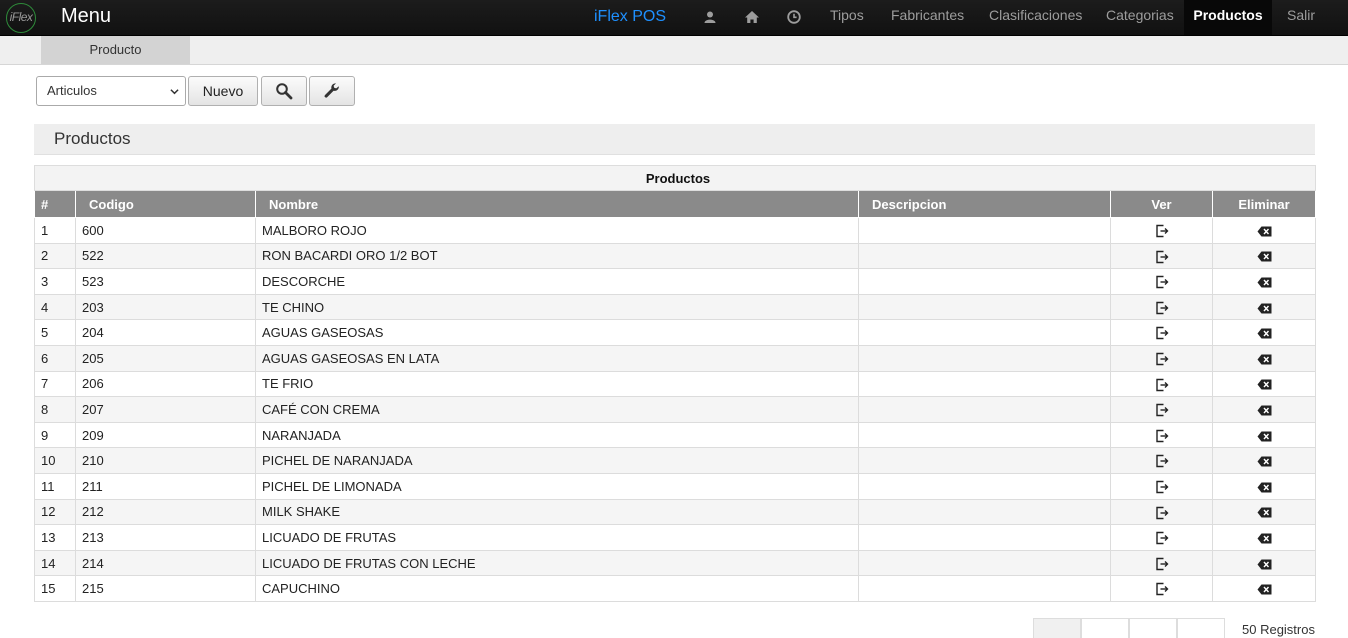 The height and width of the screenshot is (638, 1348). Describe the element at coordinates (55, 537) in the screenshot. I see `row-number: 13` at that location.